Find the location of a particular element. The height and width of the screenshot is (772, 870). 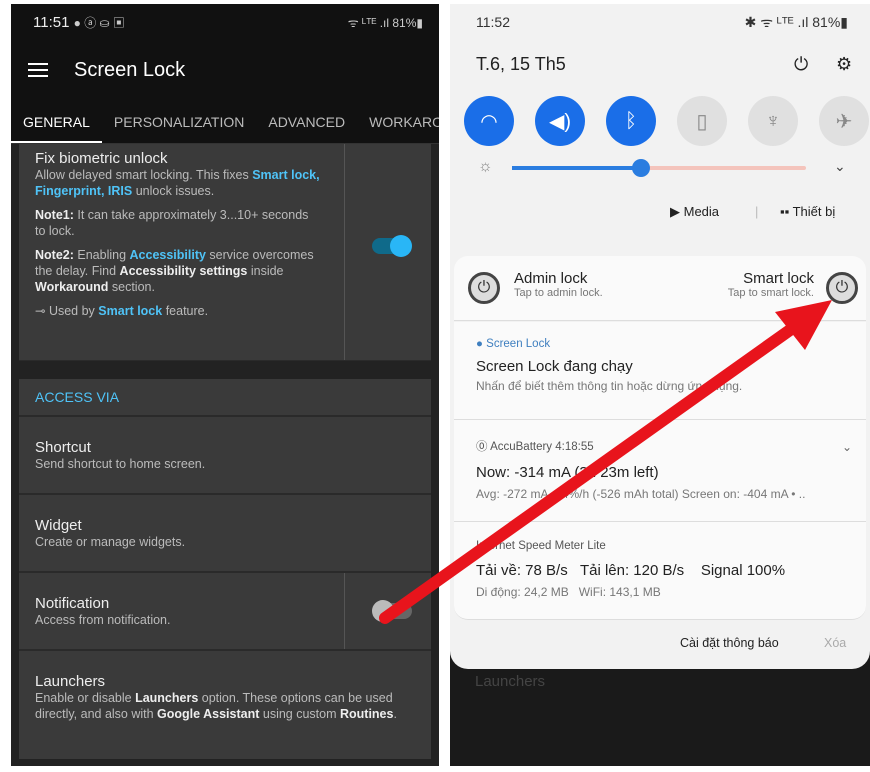

smart-lock-sub: Tap to smart lock. is located at coordinates (770, 293).